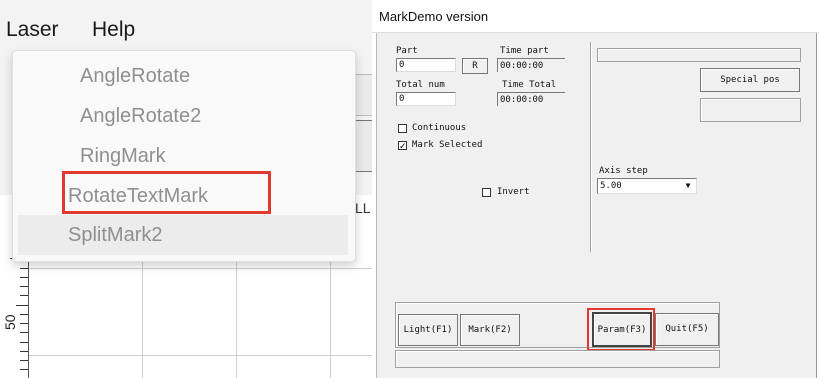 This screenshot has height=378, width=819. Describe the element at coordinates (531, 99) in the screenshot. I see `time-total-value: 00:00:00` at that location.